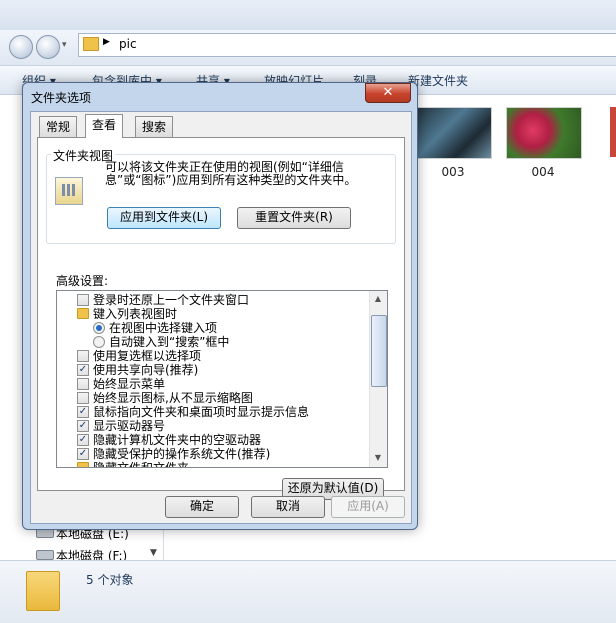  What do you see at coordinates (169, 342) in the screenshot?
I see `tree-item-label: 自动键入到“搜索”框中` at bounding box center [169, 342].